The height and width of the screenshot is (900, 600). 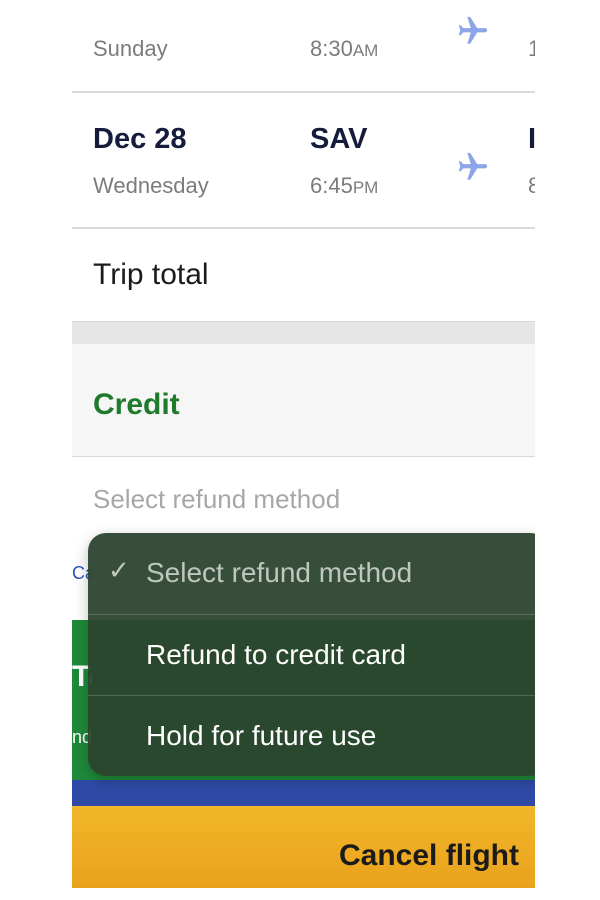 I want to click on flight-time: 8:30AM, so click(x=344, y=48).